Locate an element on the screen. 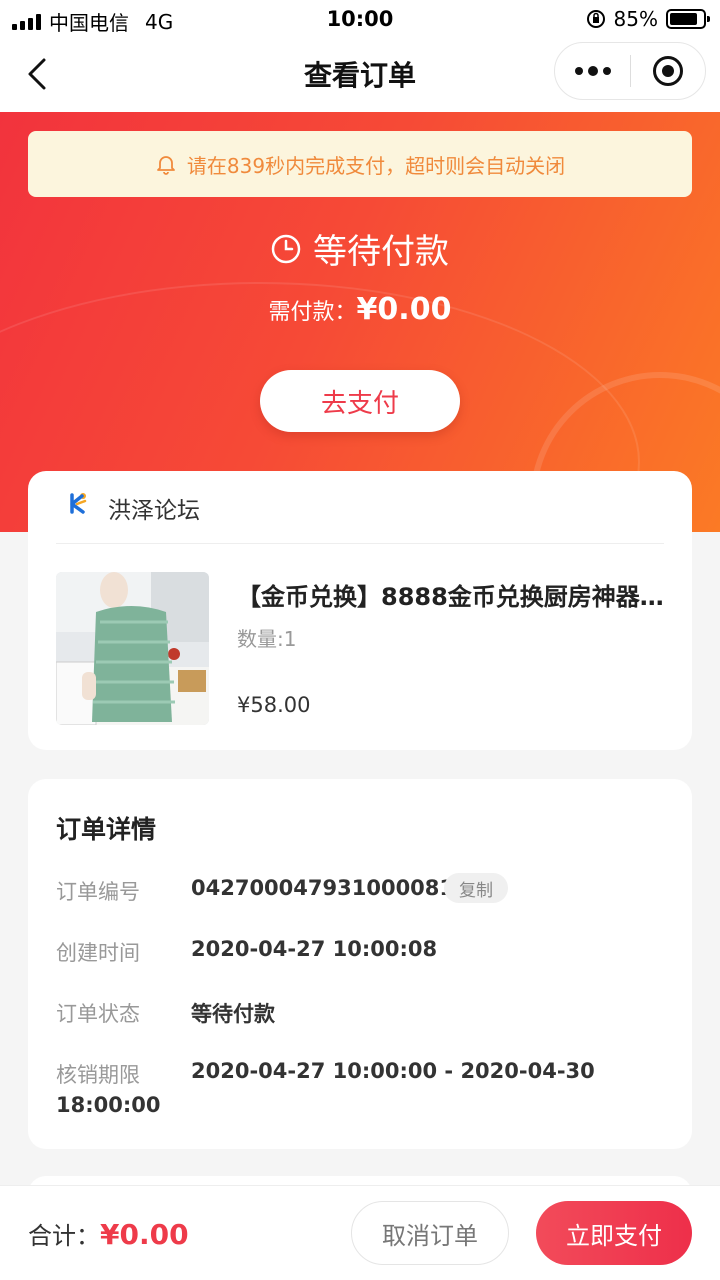 This screenshot has height=1280, width=720. target-circle-icon is located at coordinates (668, 71).